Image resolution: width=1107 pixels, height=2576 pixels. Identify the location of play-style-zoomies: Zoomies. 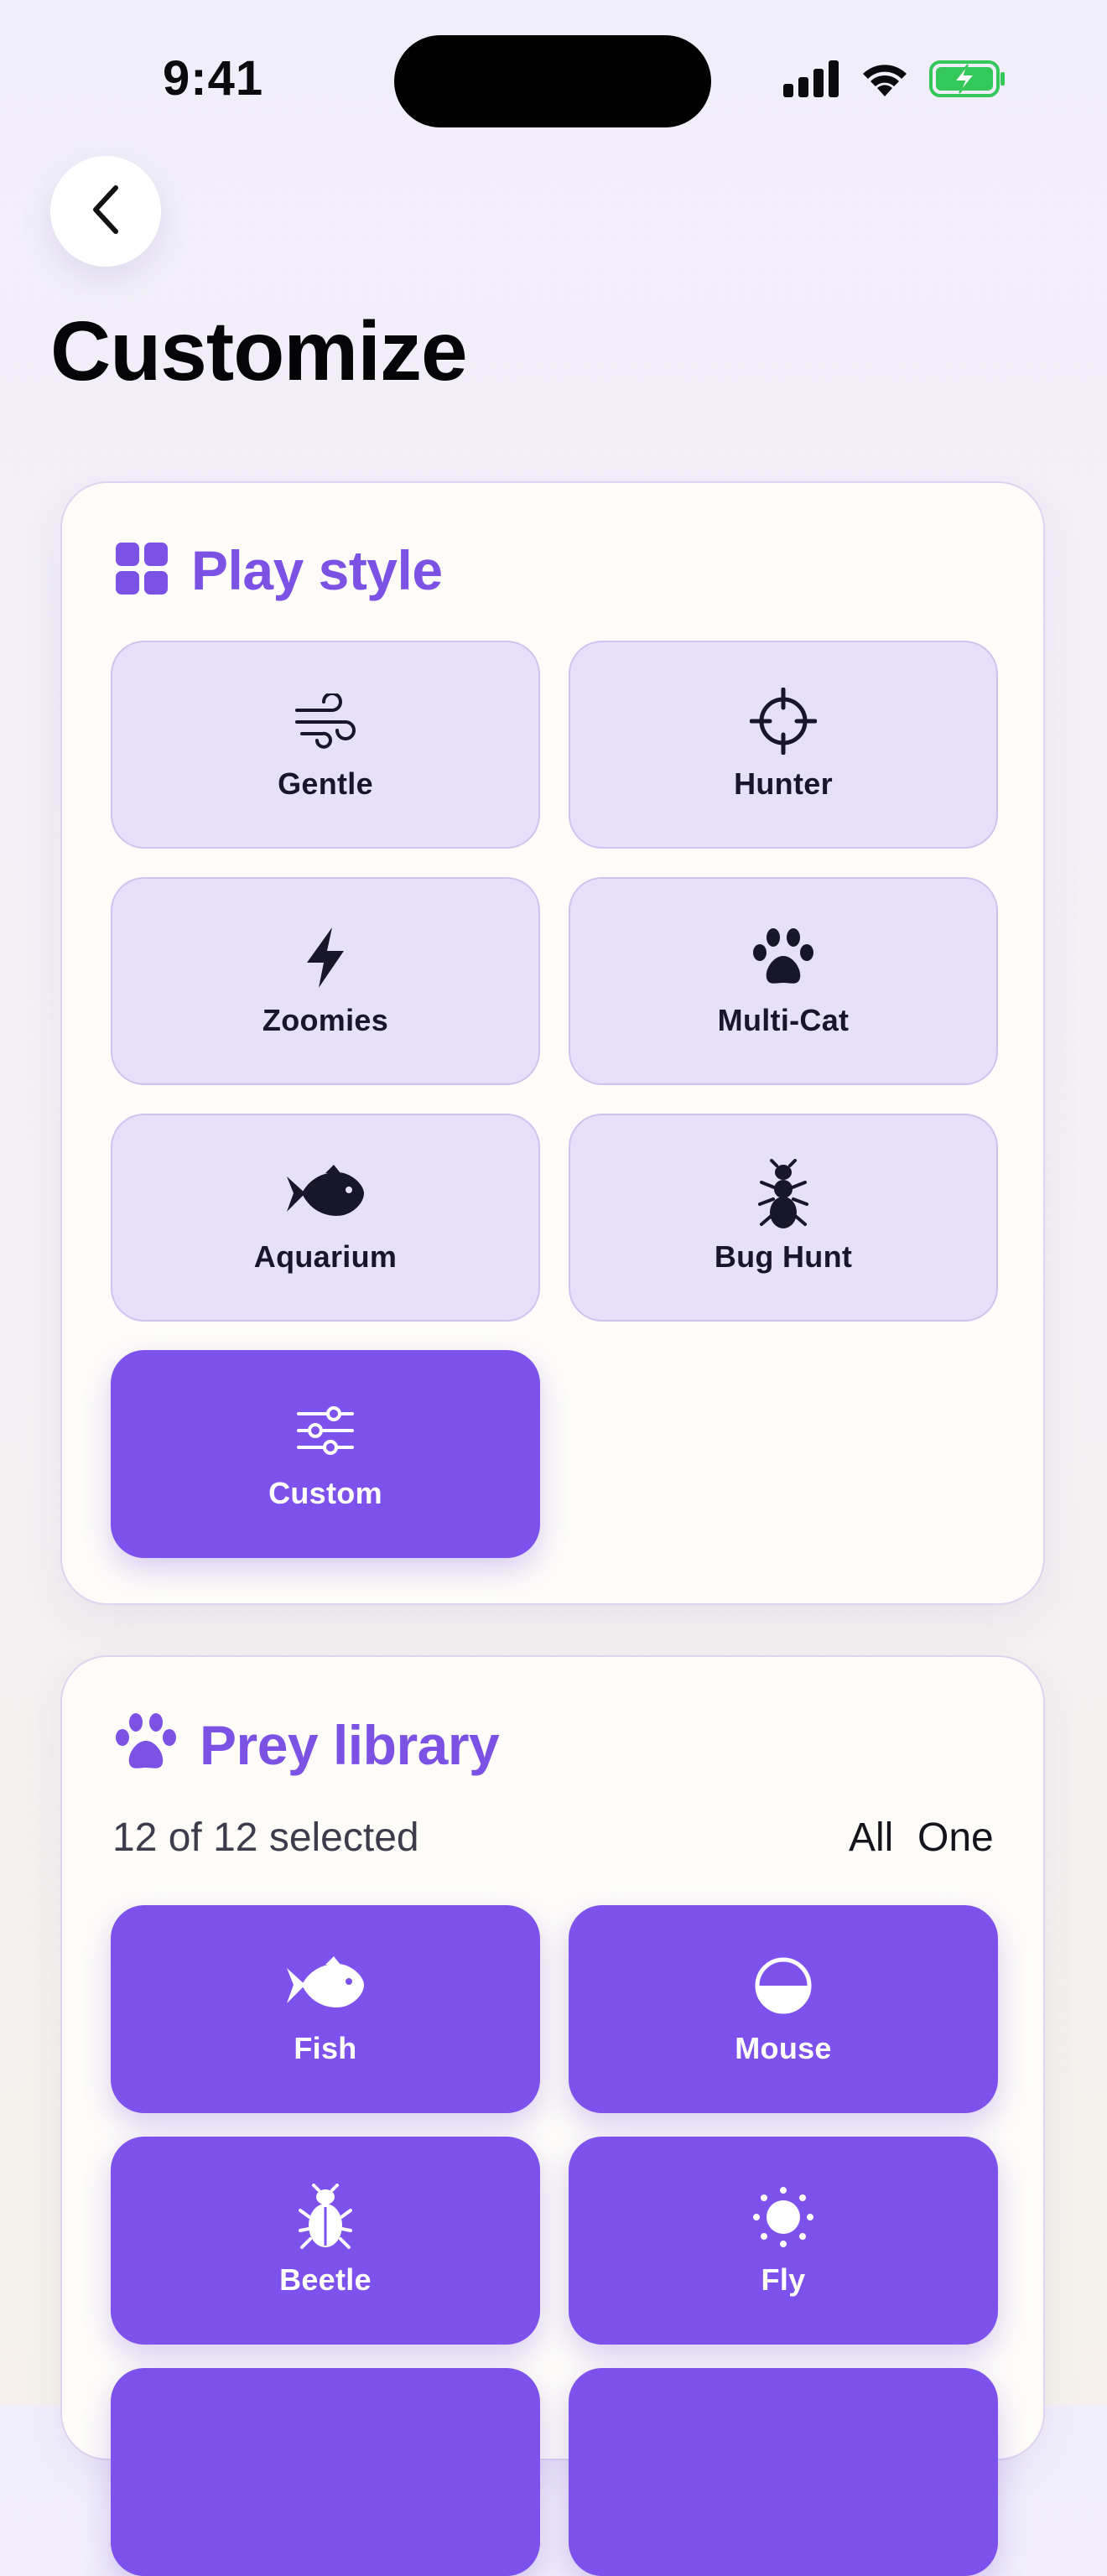
(325, 981).